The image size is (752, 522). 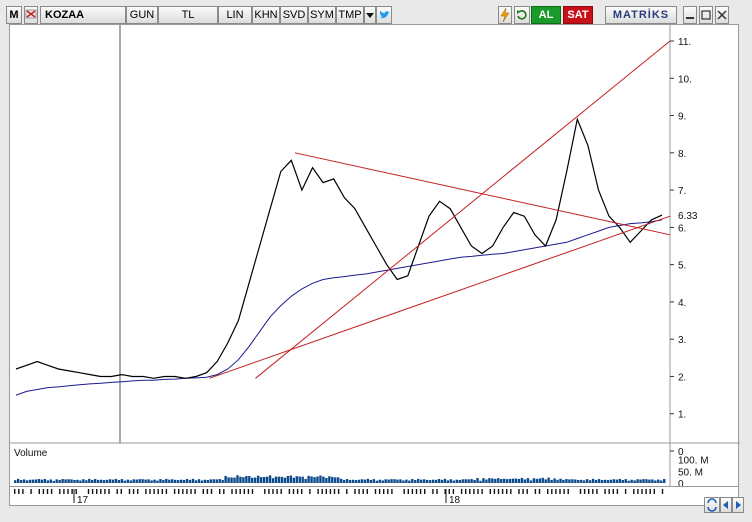 I want to click on maximize-icon, so click(x=706, y=15).